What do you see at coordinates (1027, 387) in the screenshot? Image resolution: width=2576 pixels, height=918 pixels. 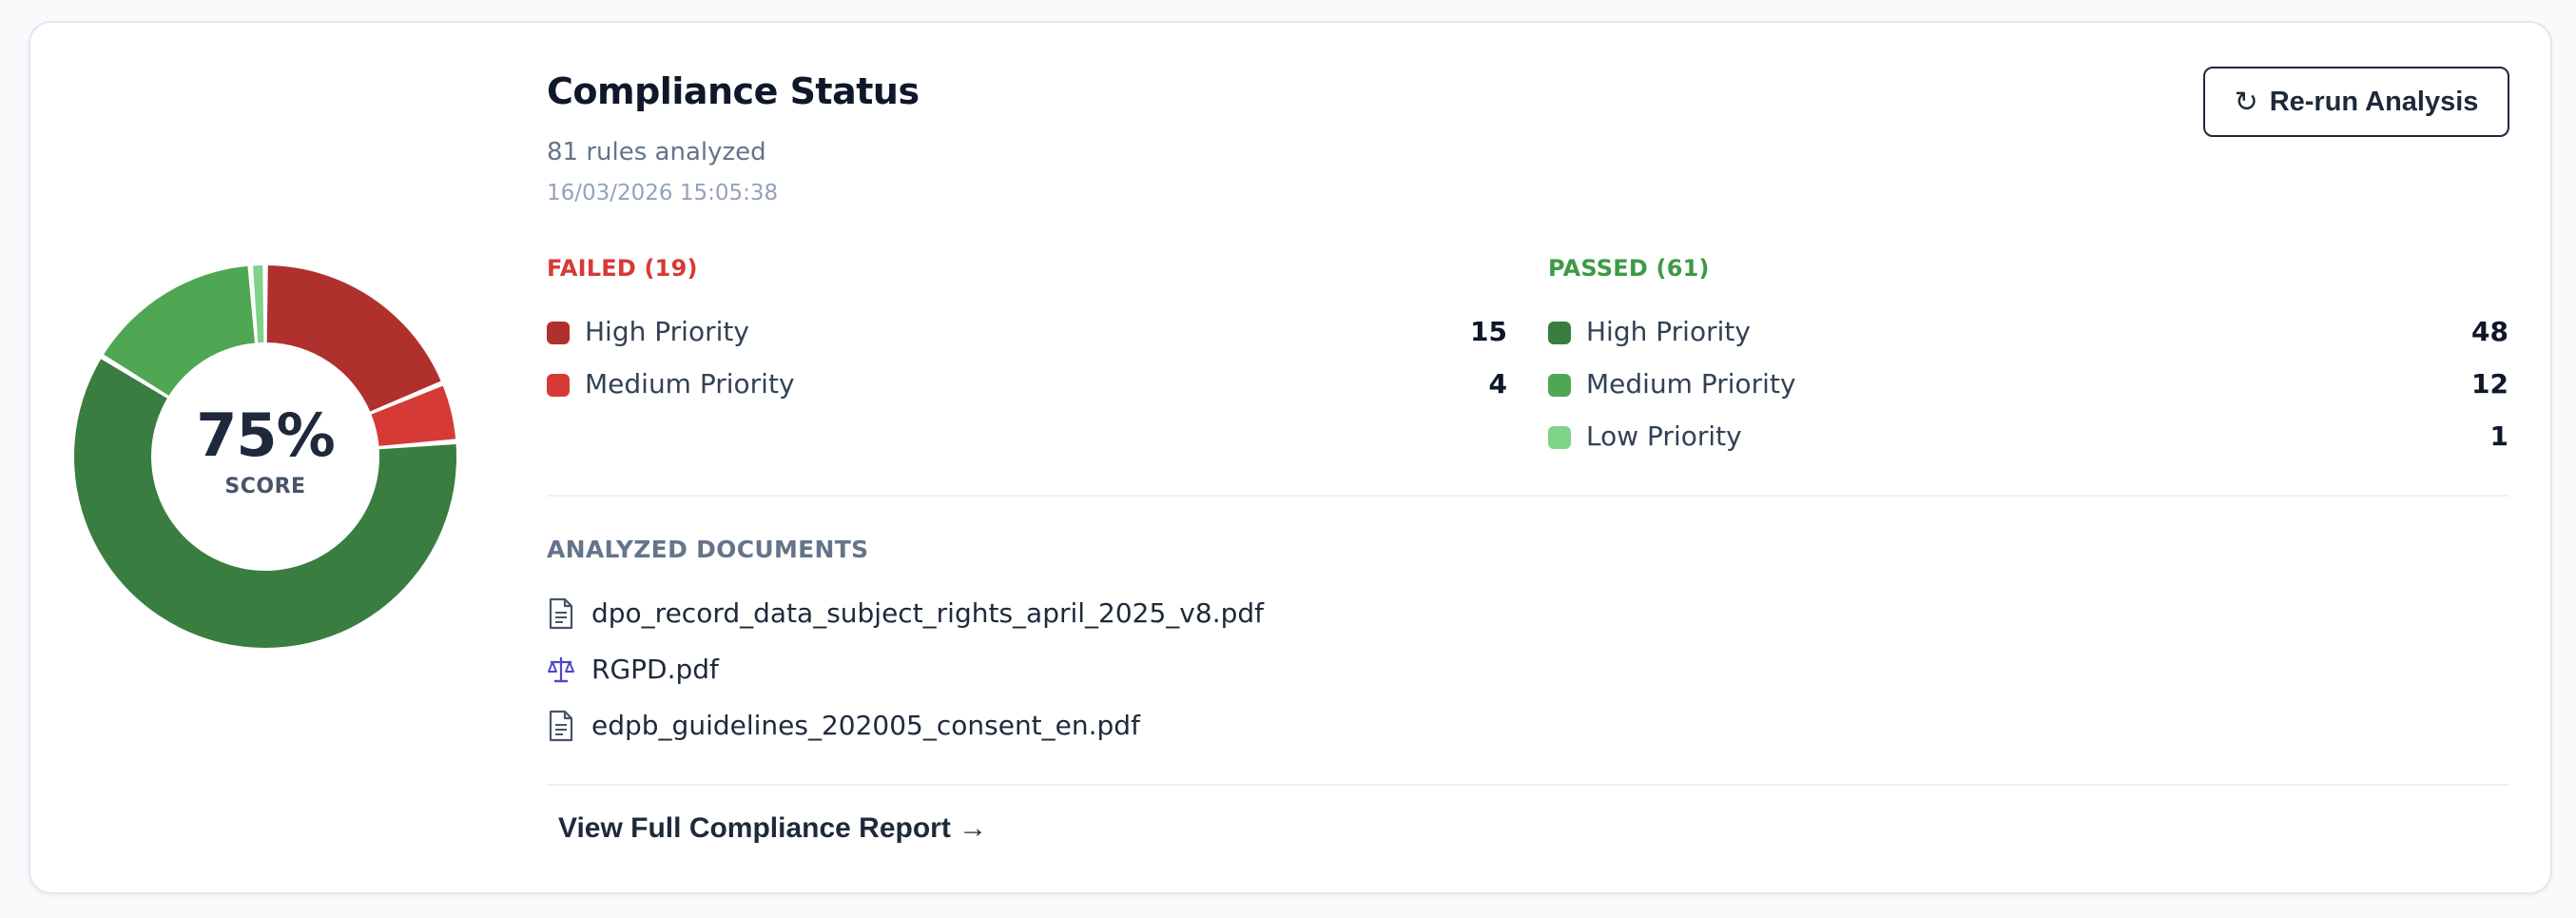 I see `failed-medium-priority-row: Medium Priority 4` at bounding box center [1027, 387].